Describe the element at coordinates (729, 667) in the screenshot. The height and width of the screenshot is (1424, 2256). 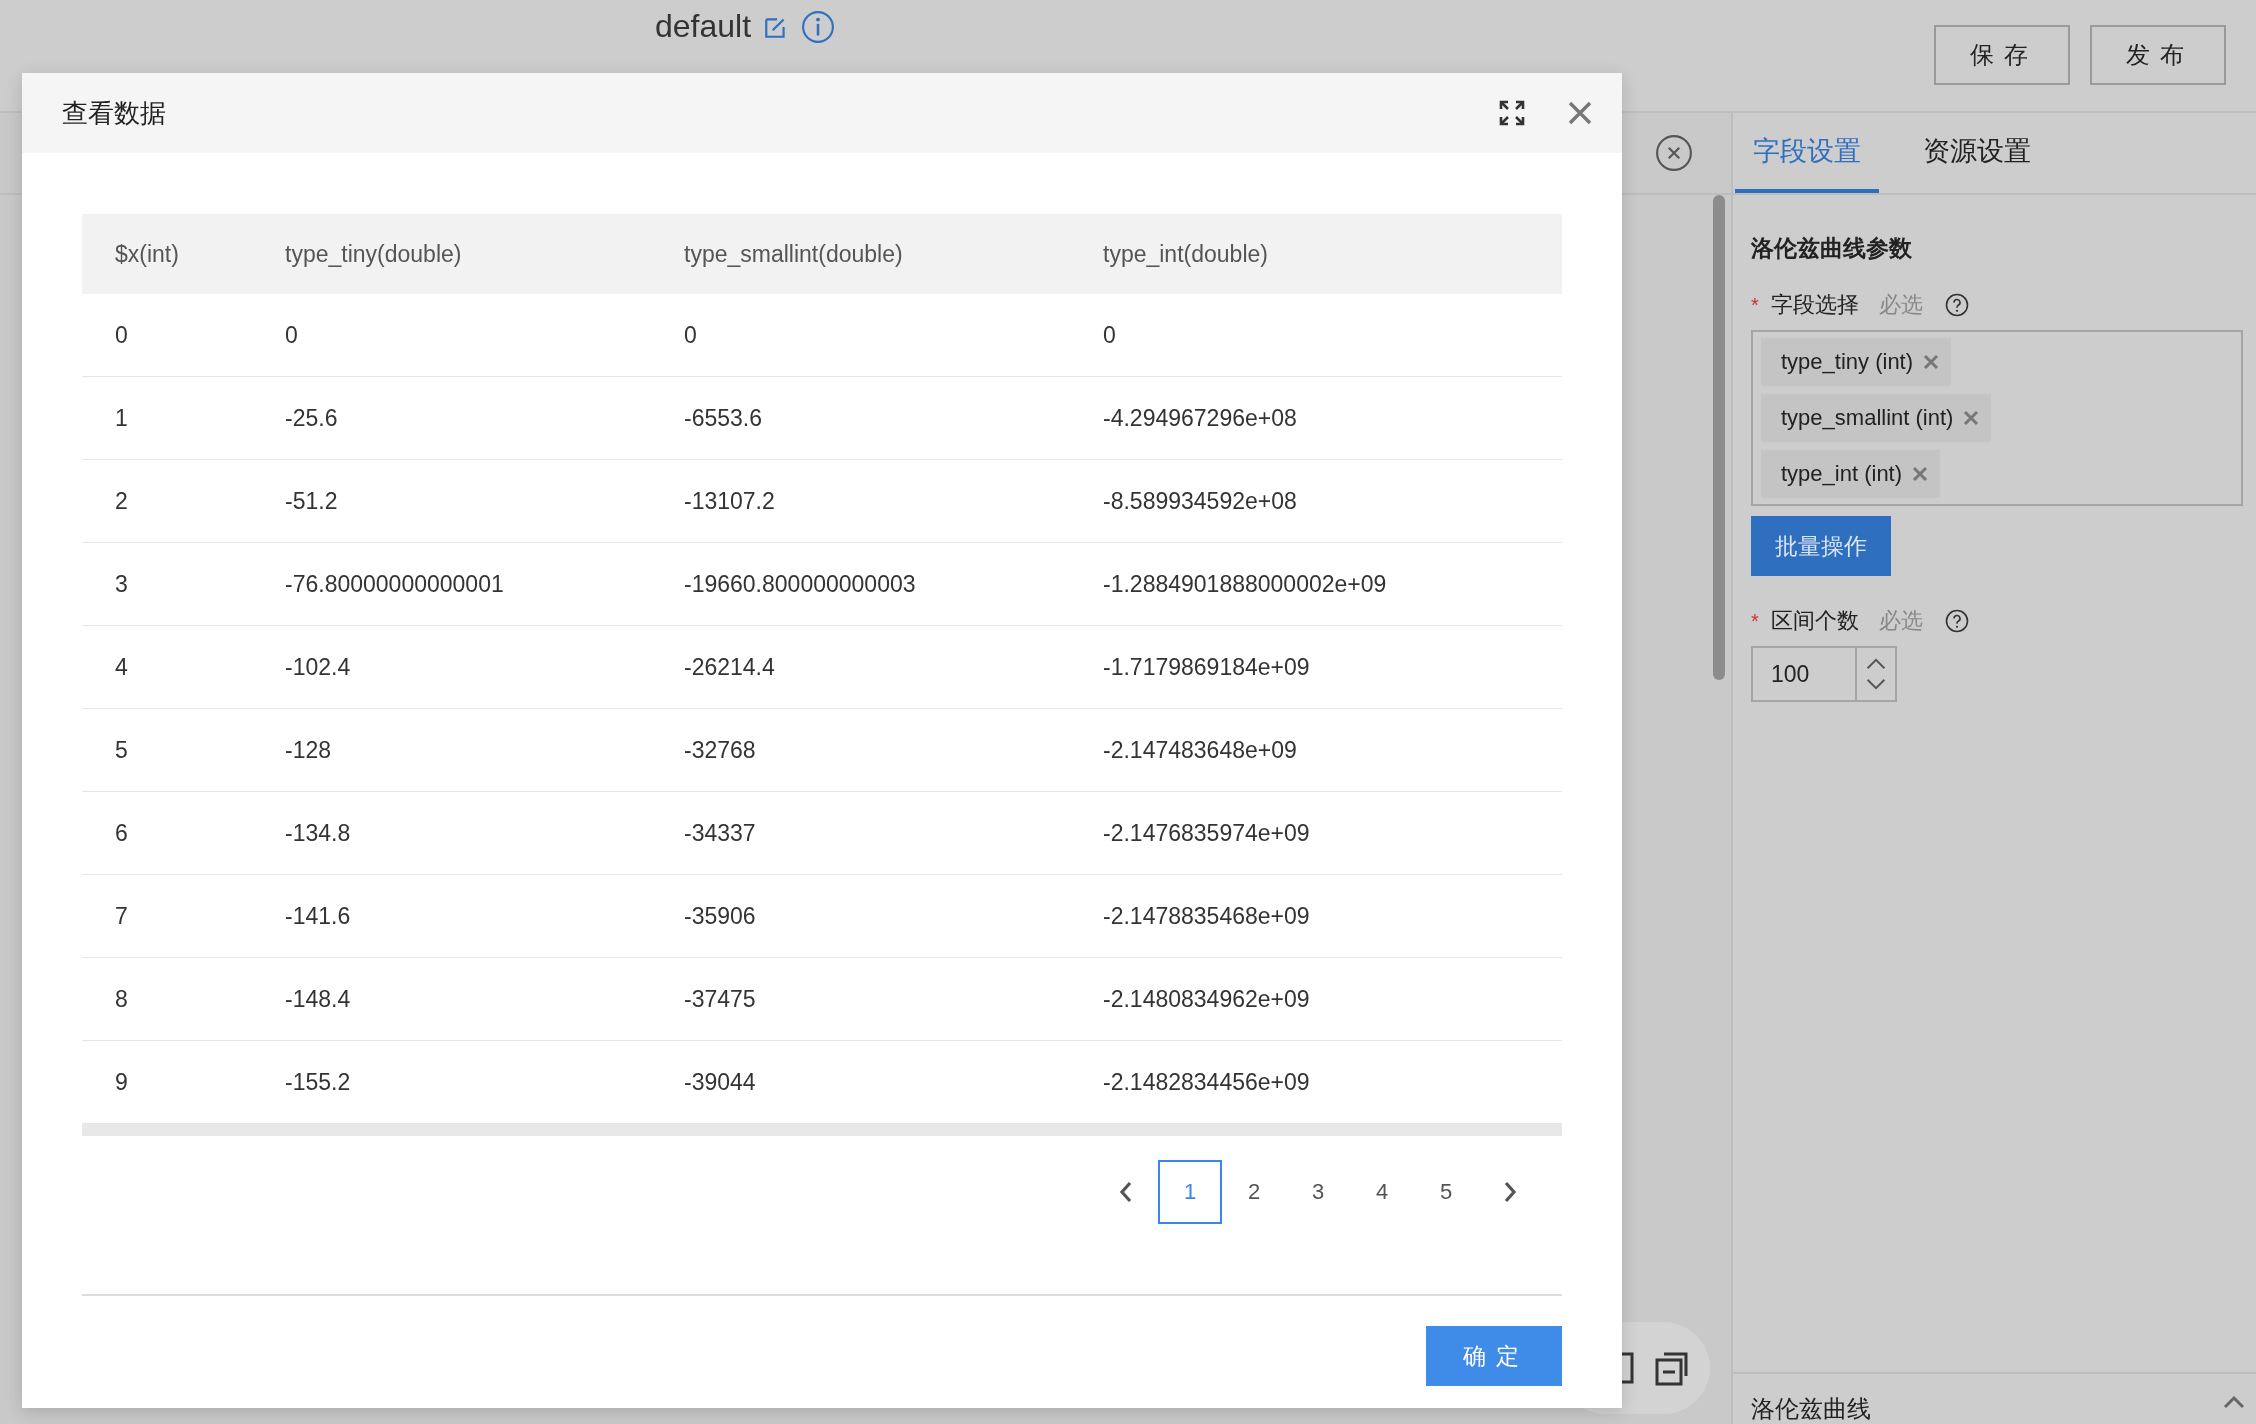
I see `table-cell-text: -26214.4` at that location.